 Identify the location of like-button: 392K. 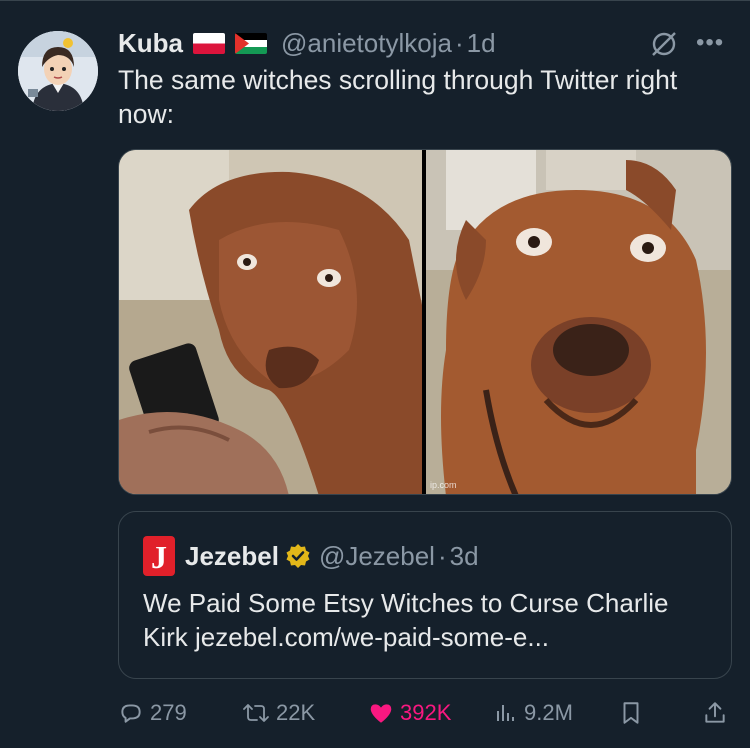
(409, 713).